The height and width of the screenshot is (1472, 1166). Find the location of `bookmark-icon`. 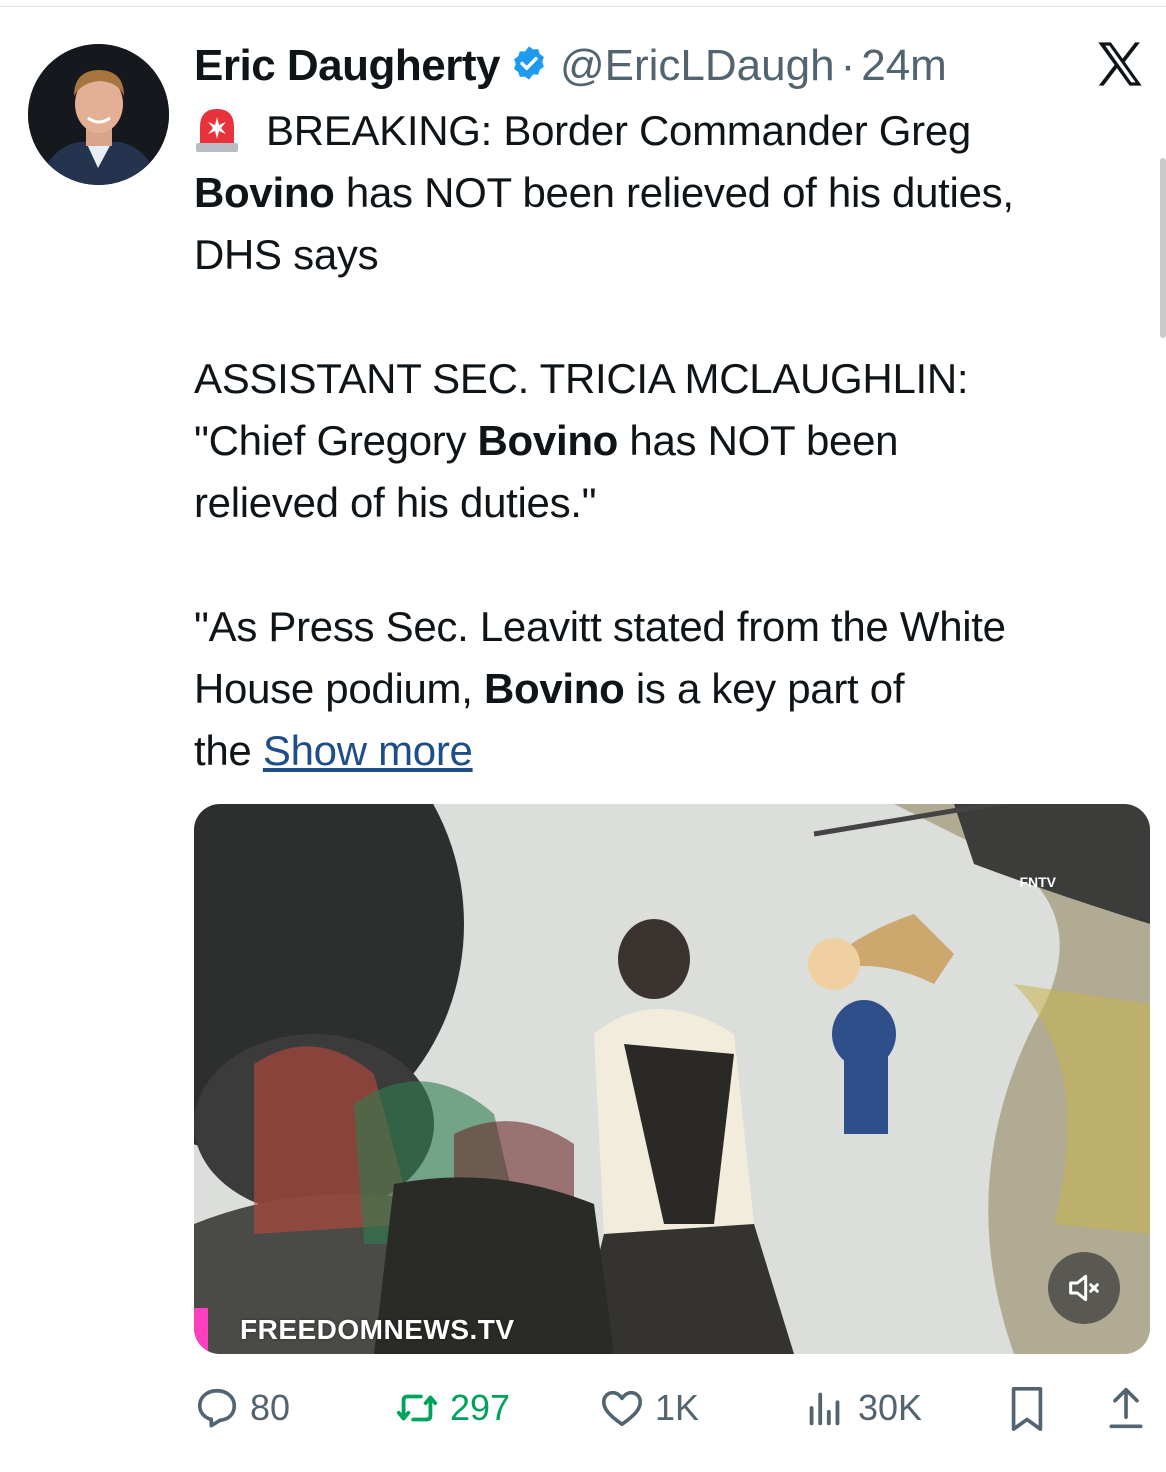

bookmark-icon is located at coordinates (1027, 1409).